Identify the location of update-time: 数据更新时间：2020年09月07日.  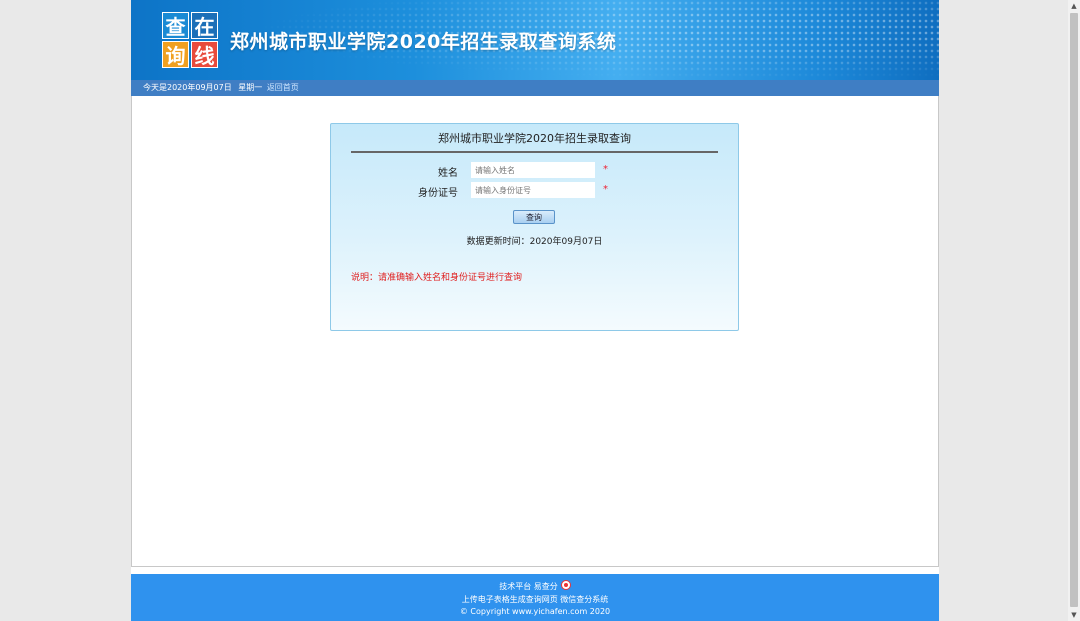
(534, 242).